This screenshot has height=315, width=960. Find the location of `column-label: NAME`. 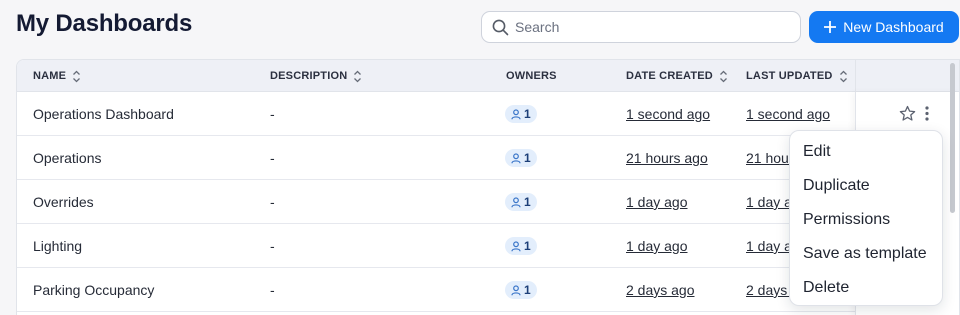

column-label: NAME is located at coordinates (50, 76).